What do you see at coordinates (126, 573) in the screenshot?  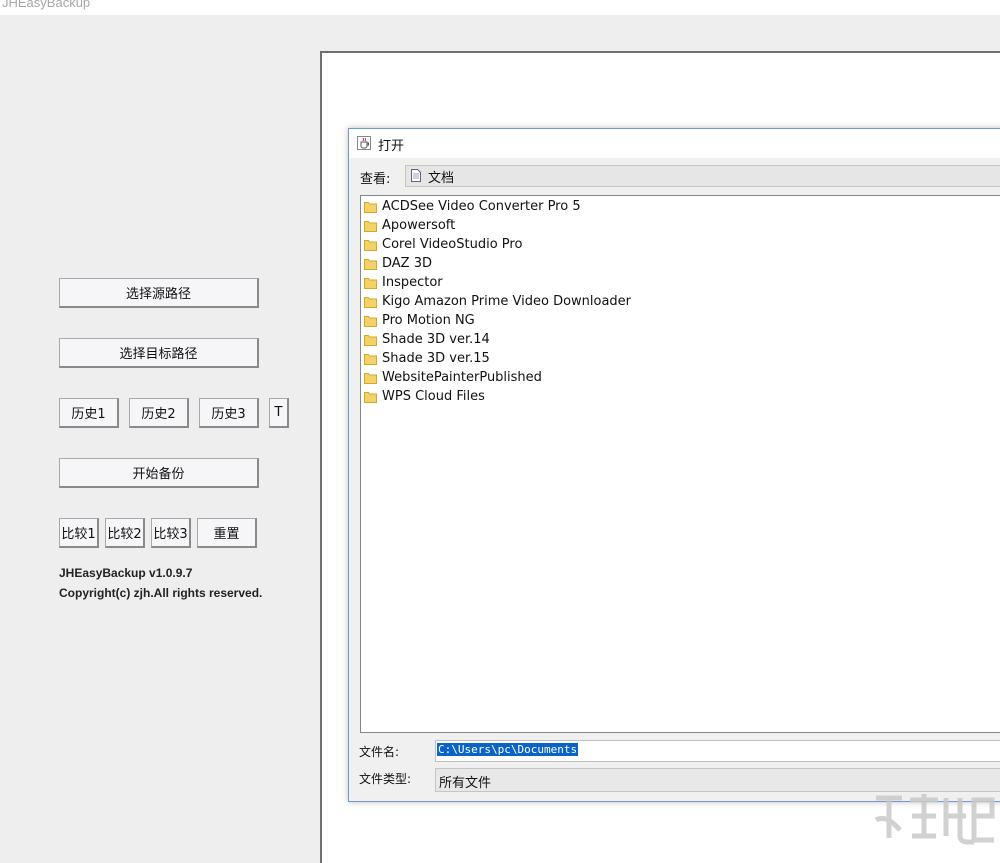 I see `version-text: JHEasyBackup v1.0.9.7` at bounding box center [126, 573].